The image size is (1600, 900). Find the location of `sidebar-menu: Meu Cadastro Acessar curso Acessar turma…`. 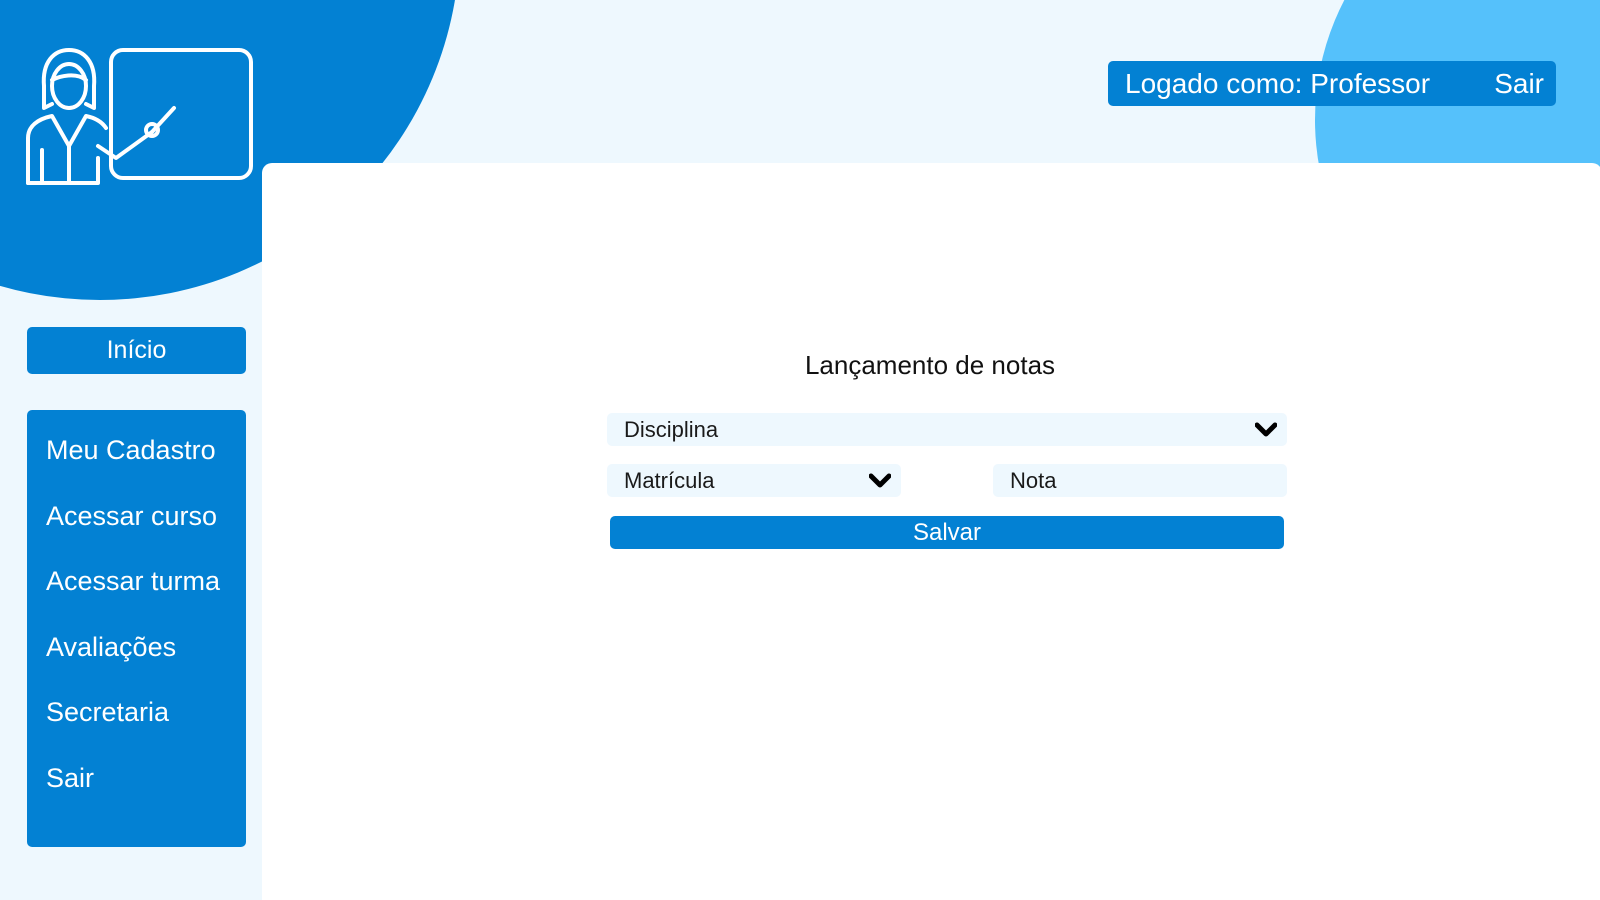

sidebar-menu: Meu Cadastro Acessar curso Acessar turma… is located at coordinates (136, 628).